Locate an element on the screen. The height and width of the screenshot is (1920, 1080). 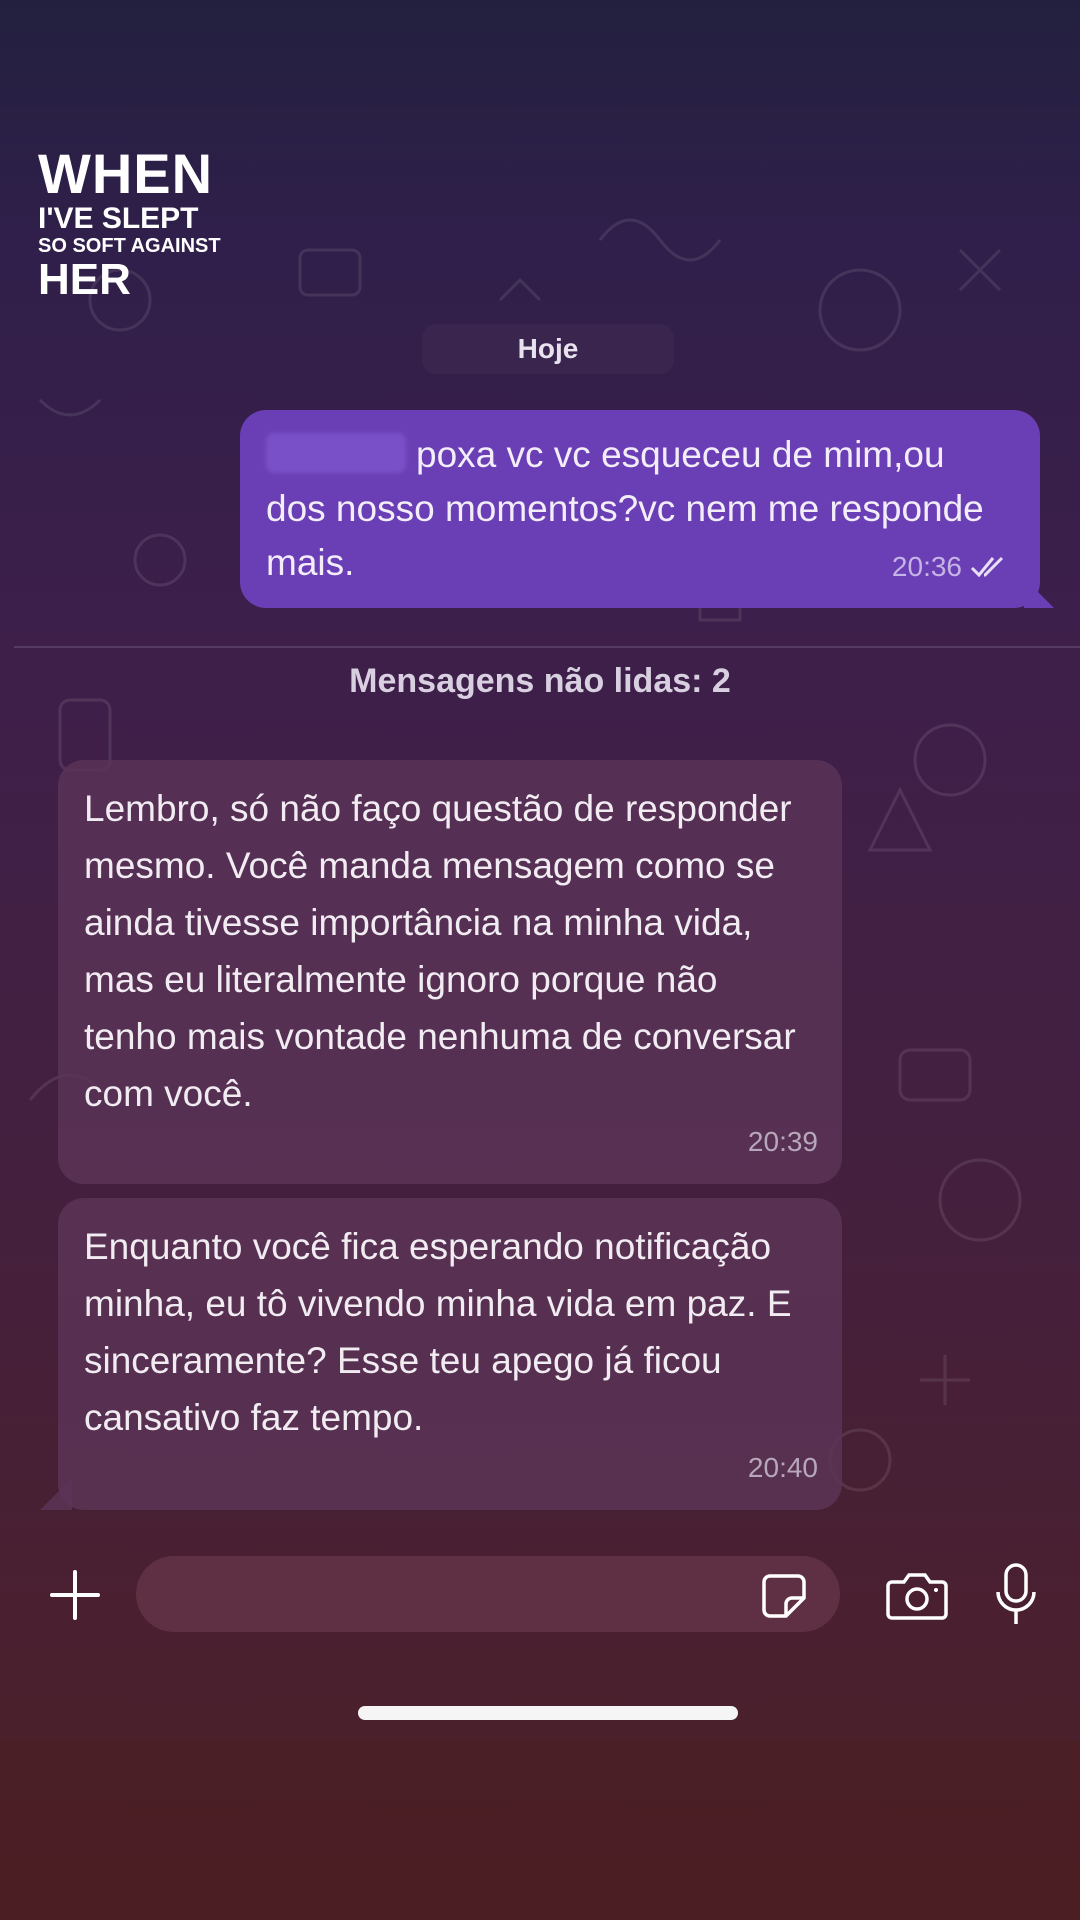
watermark-logo: WHEN I'VE SLEPT SO SOFT AGAINST HER is located at coordinates (129, 224).